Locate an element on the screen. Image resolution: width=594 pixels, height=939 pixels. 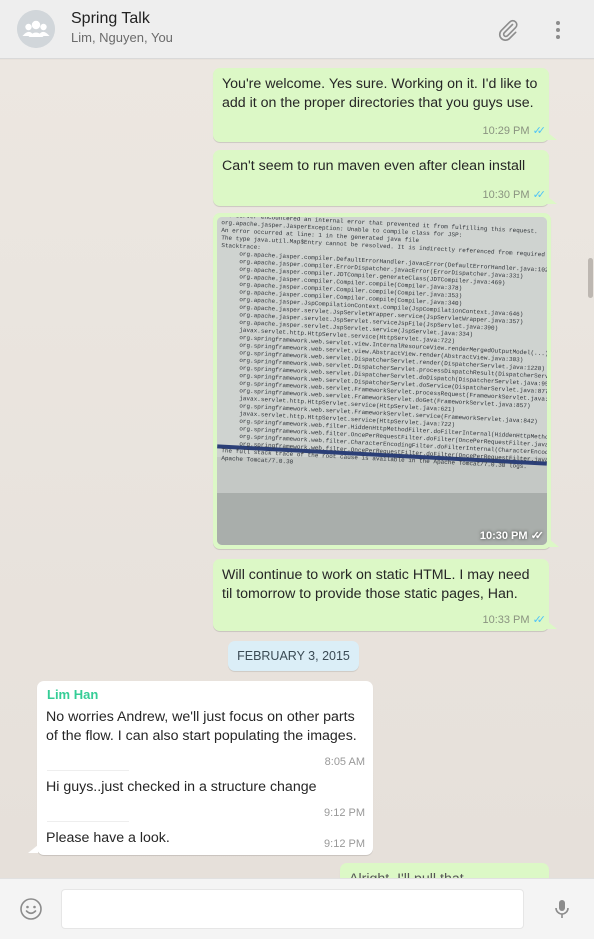
message-meta: 10:29 PM ✓✓ is located at coordinates (514, 130).